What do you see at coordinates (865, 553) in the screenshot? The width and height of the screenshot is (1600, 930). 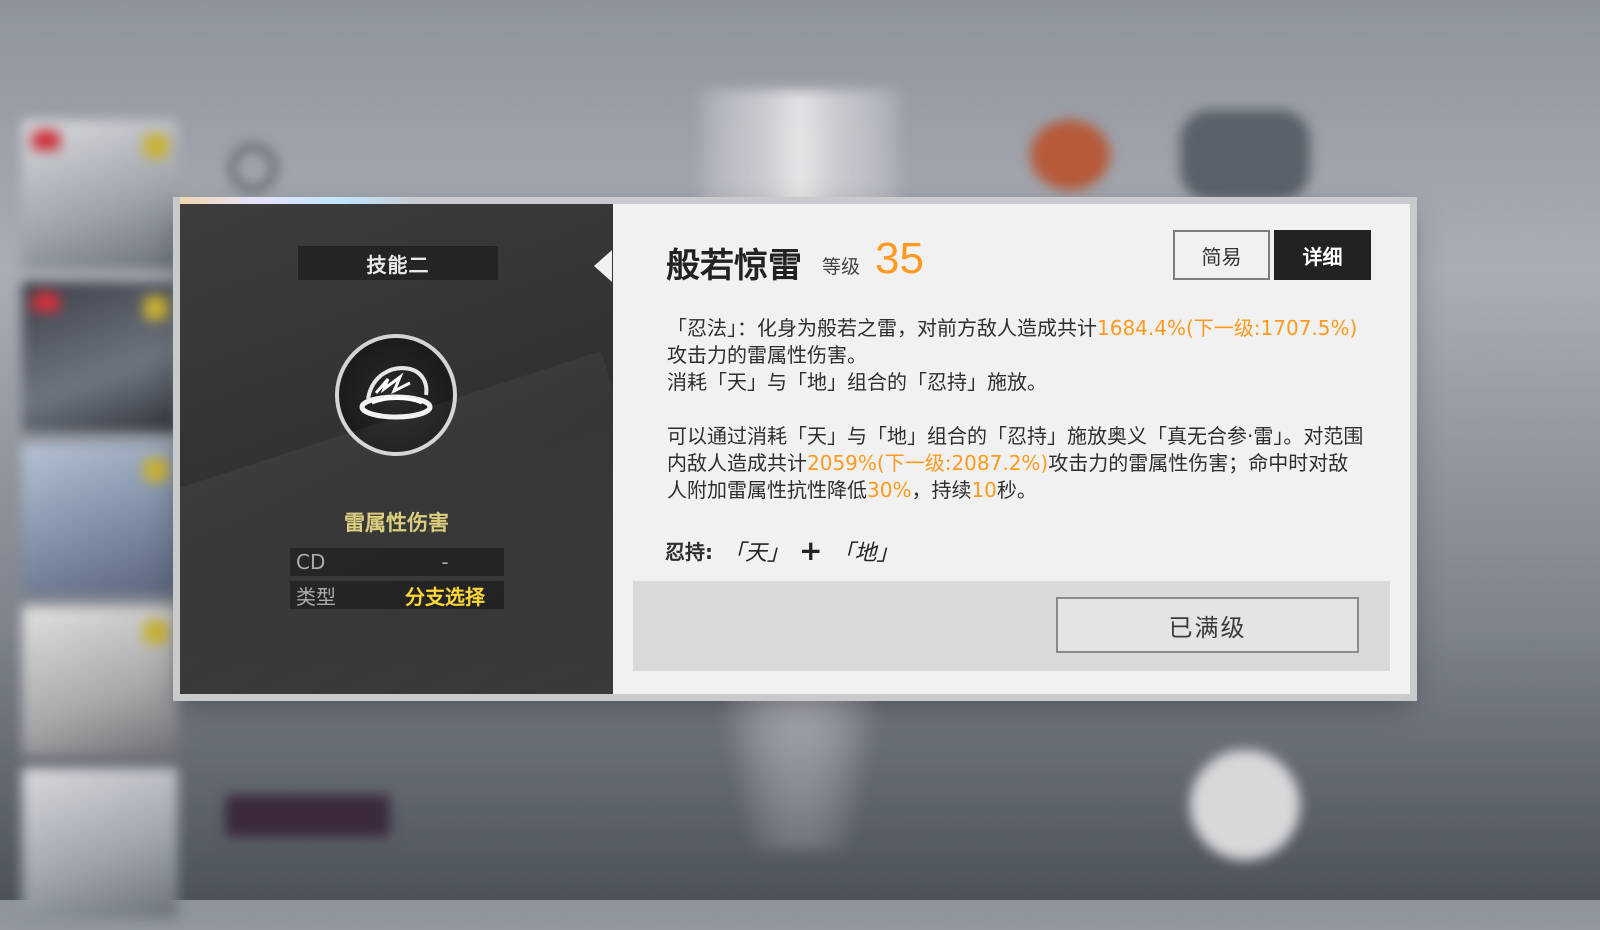 I see `seal-earth-icon: 「地」` at bounding box center [865, 553].